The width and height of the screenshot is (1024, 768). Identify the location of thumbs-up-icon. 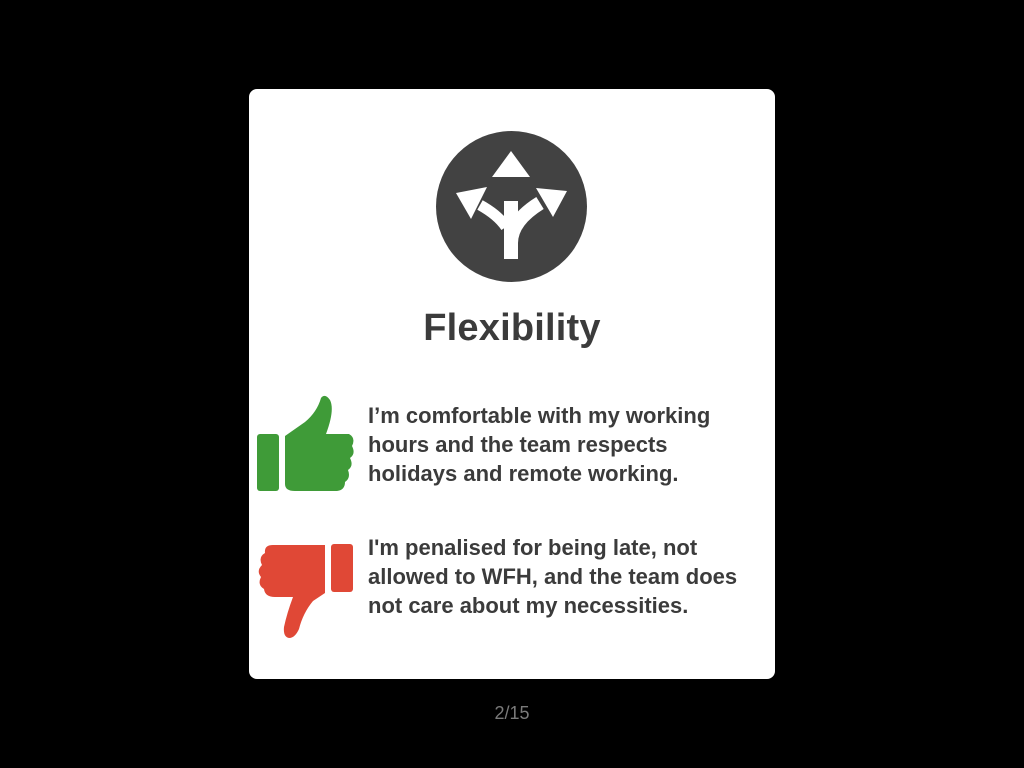
(305, 444).